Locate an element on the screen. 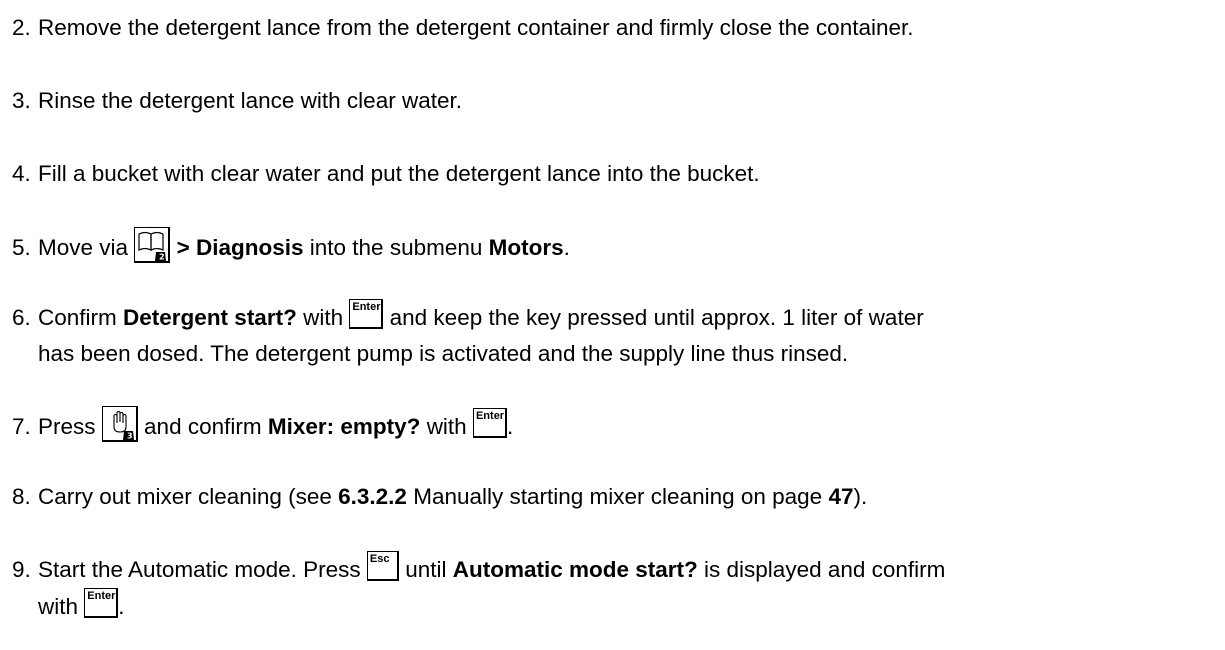 The height and width of the screenshot is (650, 1225). step-number: 4. is located at coordinates (21, 173).